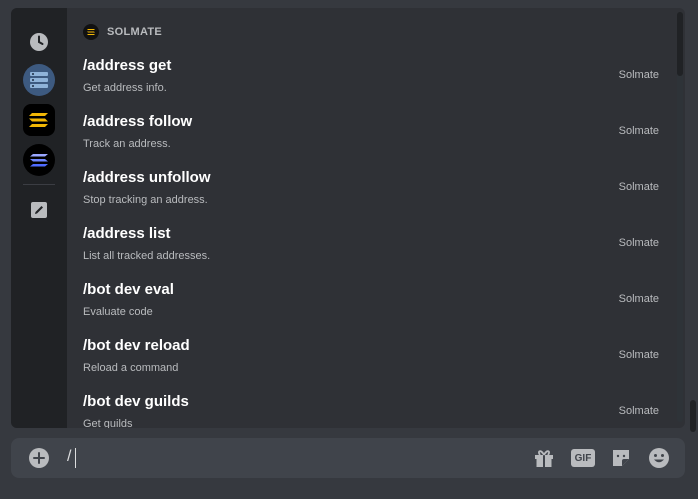 The width and height of the screenshot is (698, 499). Describe the element at coordinates (693, 416) in the screenshot. I see `chat-scrollbar-thumb` at that location.